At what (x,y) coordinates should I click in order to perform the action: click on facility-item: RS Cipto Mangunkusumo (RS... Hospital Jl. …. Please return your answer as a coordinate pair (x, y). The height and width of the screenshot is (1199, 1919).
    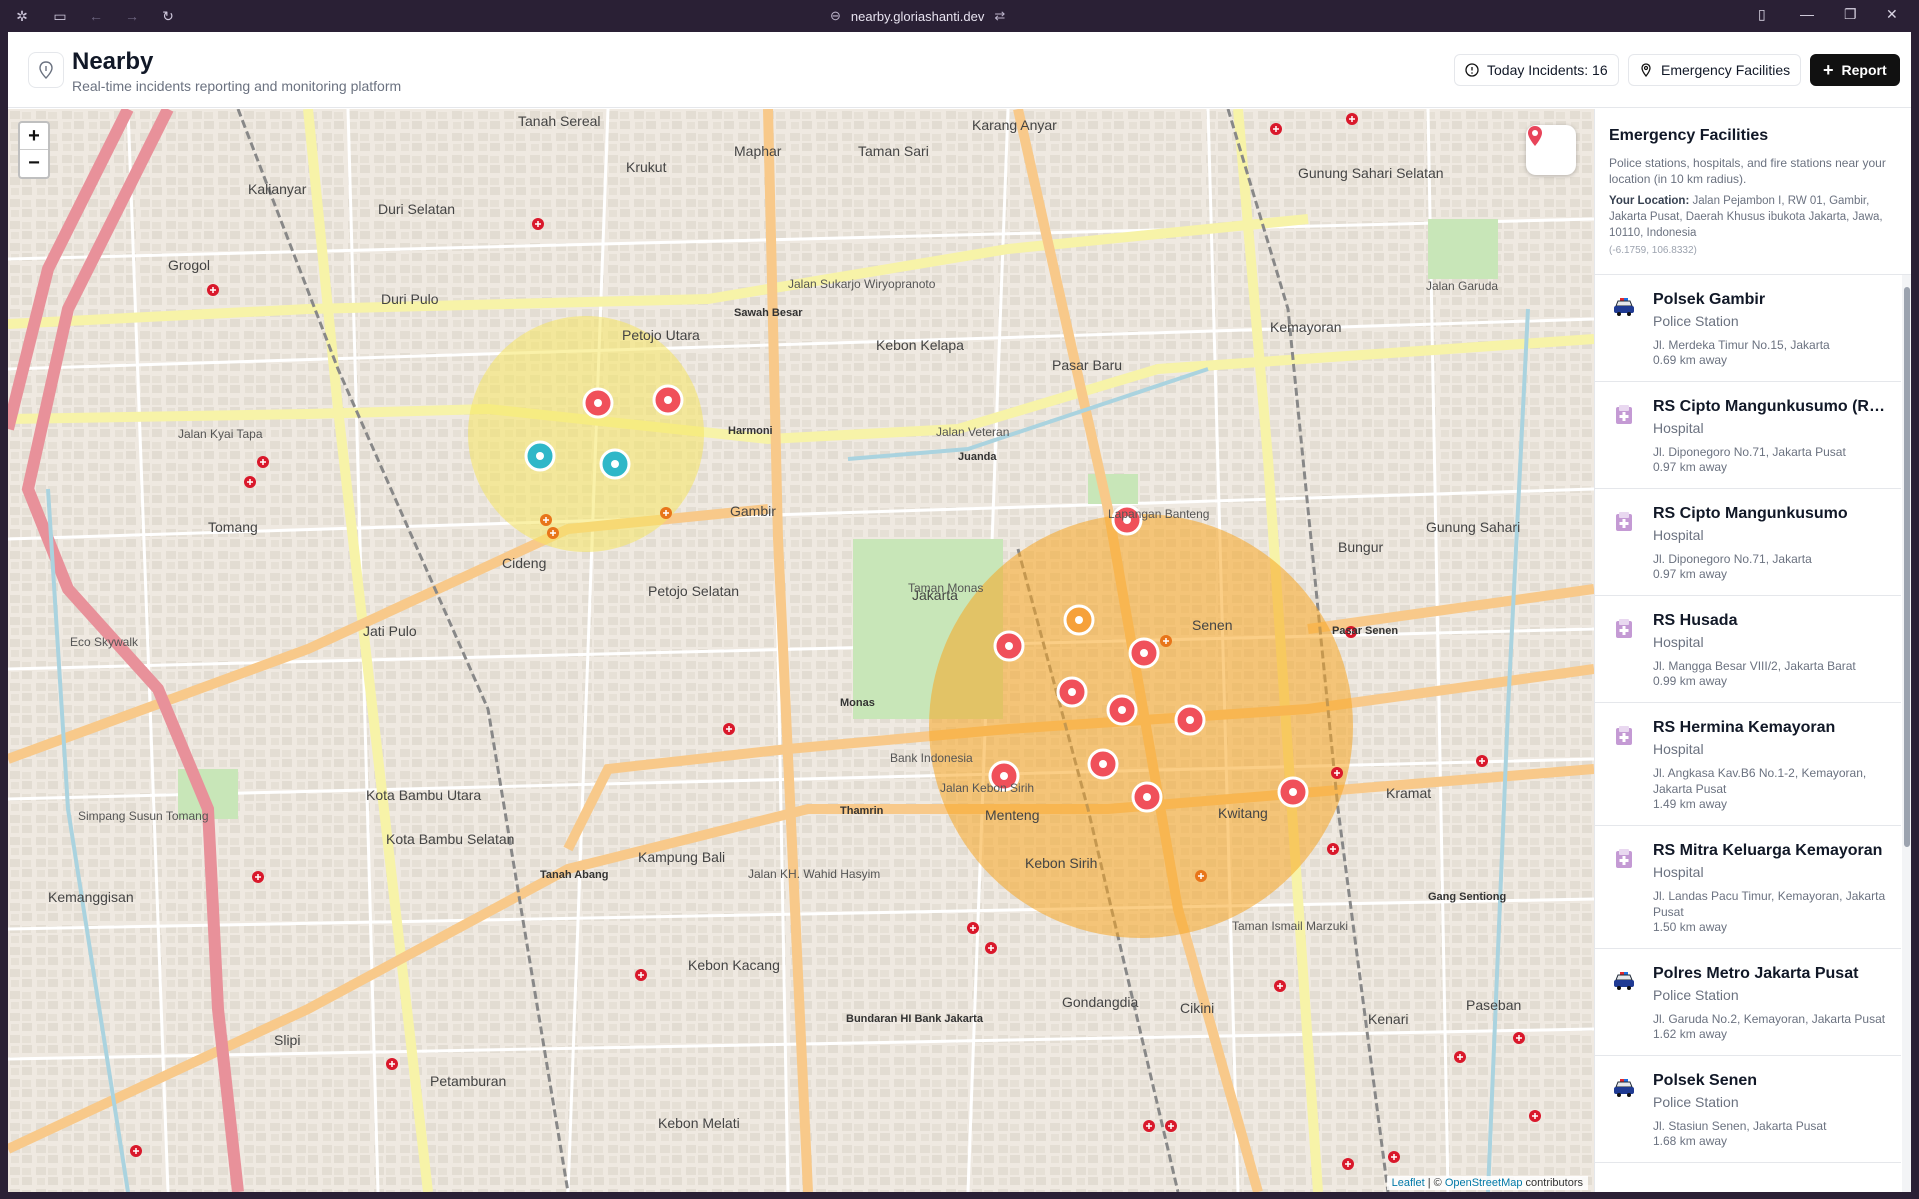
    Looking at the image, I should click on (1748, 435).